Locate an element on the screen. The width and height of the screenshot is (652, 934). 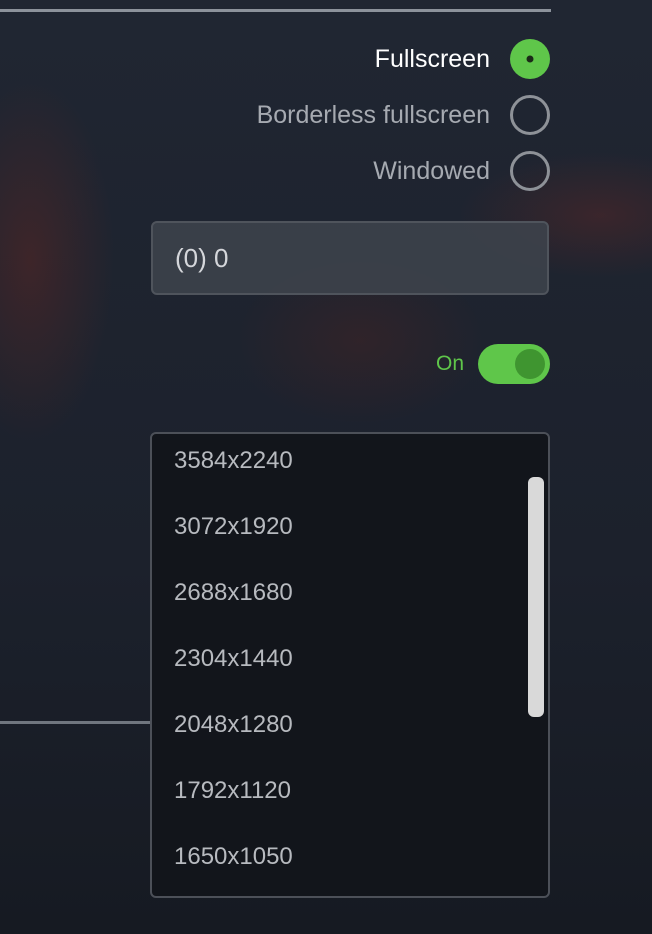
toggle-switch is located at coordinates (514, 364).